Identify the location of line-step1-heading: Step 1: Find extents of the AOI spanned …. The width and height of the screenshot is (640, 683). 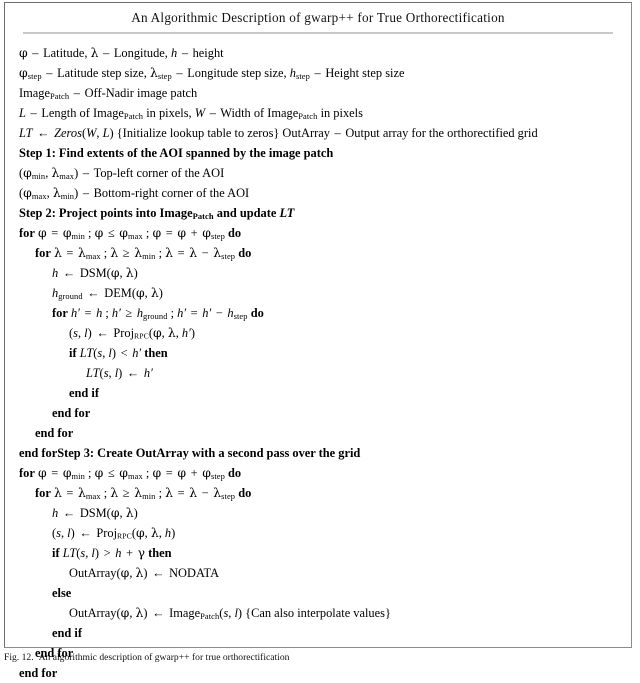
(176, 153).